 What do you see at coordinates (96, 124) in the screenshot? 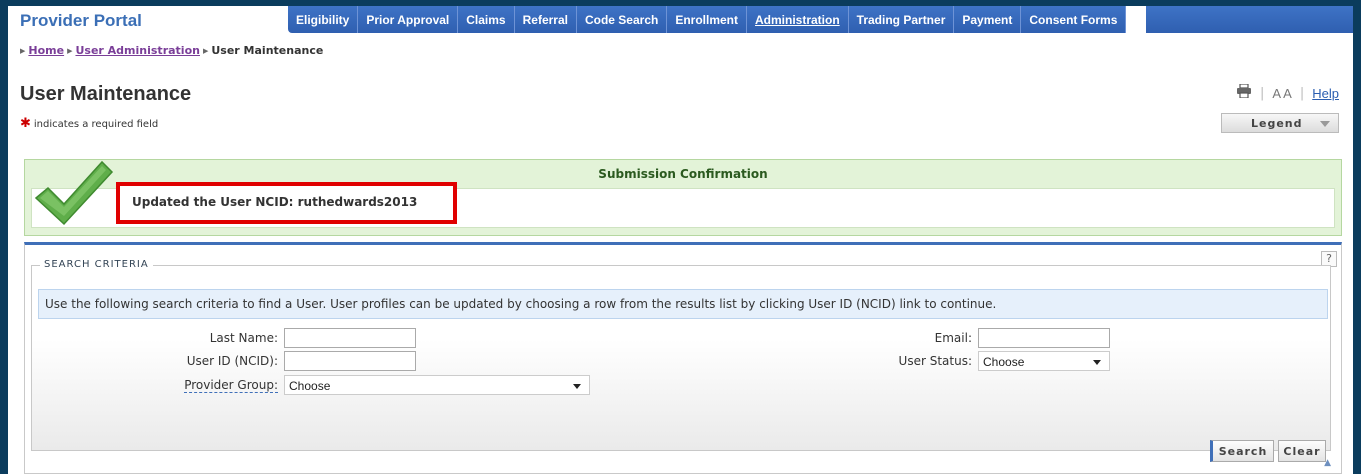
I see `required-note-text: indicates a required field` at bounding box center [96, 124].